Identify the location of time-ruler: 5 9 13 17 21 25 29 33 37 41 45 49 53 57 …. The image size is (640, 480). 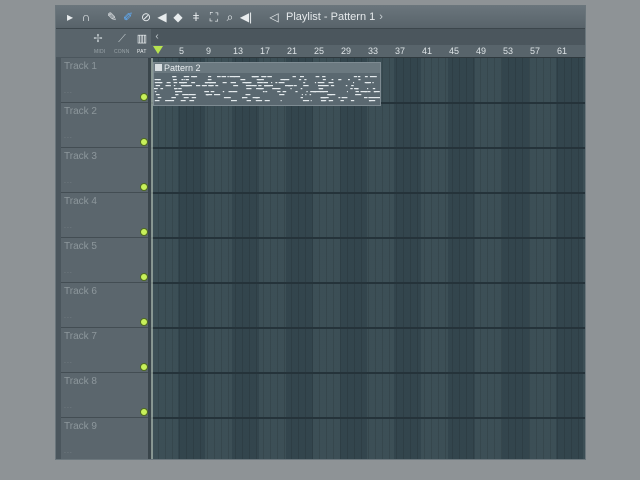
(368, 51).